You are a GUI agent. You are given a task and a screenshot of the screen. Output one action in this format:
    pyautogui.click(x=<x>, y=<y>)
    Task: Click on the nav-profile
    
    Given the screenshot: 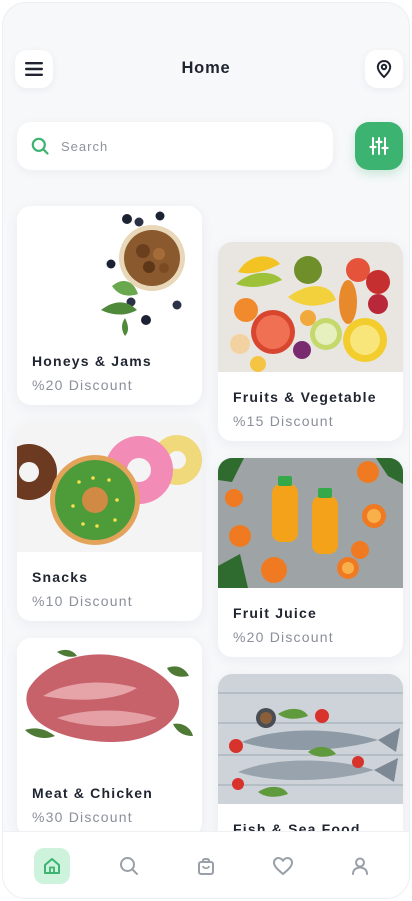 What is the action you would take?
    pyautogui.click(x=360, y=866)
    